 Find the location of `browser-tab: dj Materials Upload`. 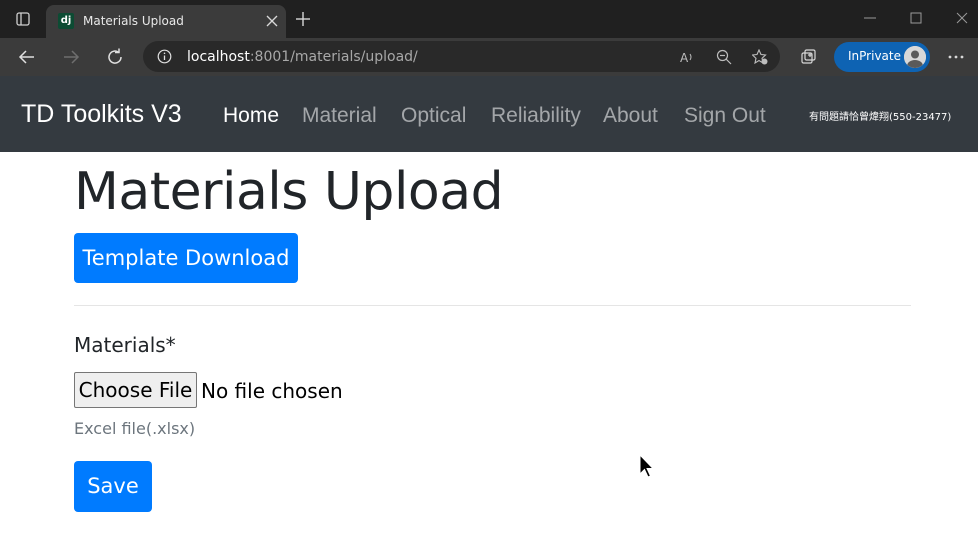

browser-tab: dj Materials Upload is located at coordinates (166, 21).